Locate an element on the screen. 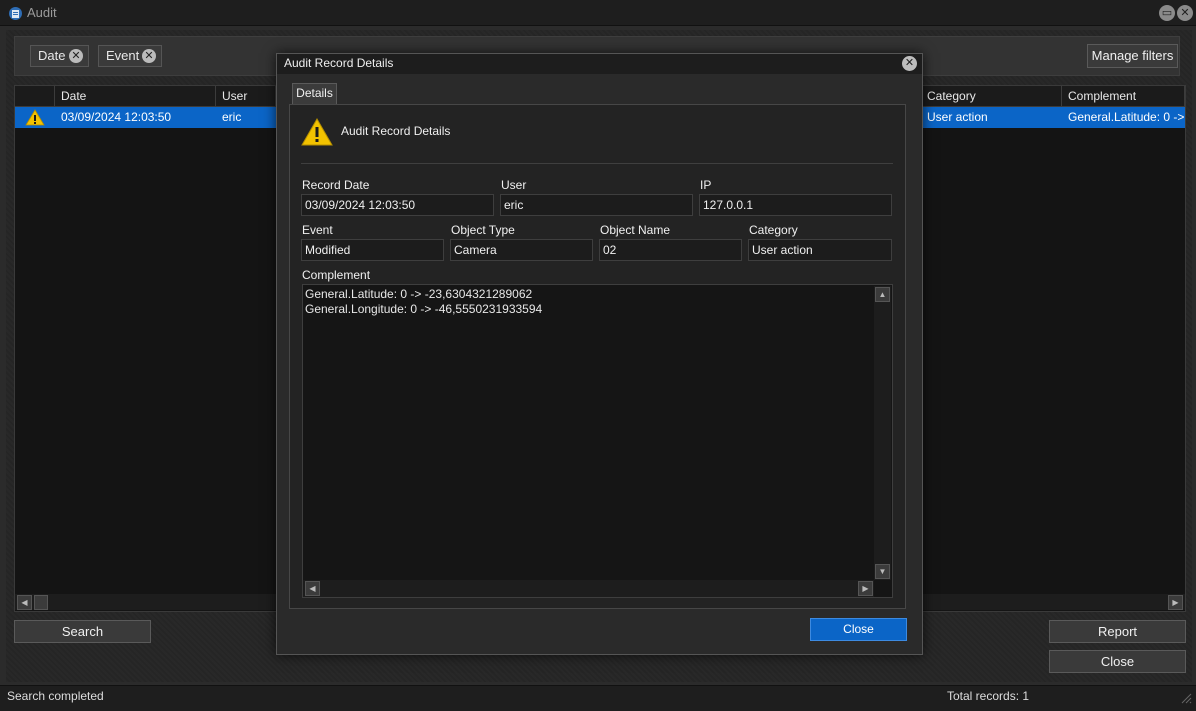 The width and height of the screenshot is (1196, 711). record-date-field: 03/09/2024 12:03:50 is located at coordinates (397, 205).